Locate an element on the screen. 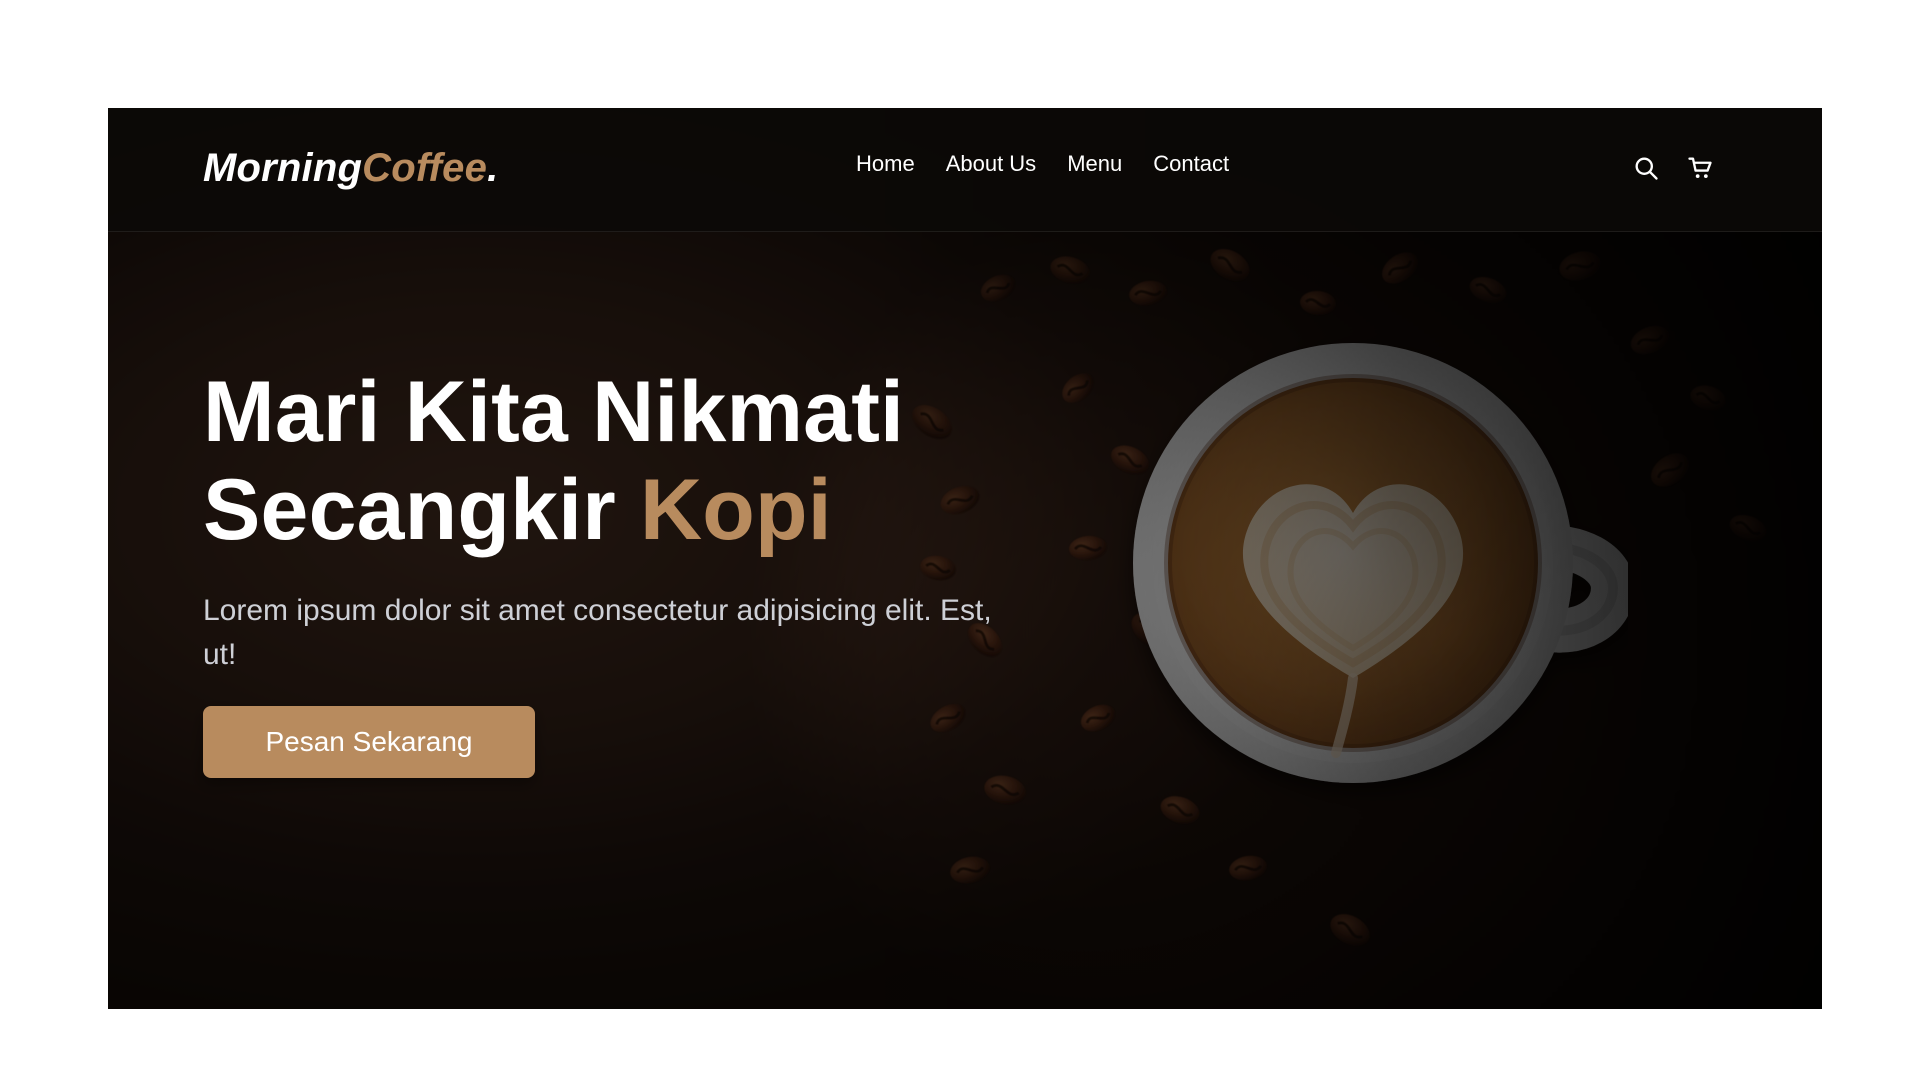 This screenshot has width=1920, height=1080. hero-title-line-1: Mari Kita Nikmati is located at coordinates (554, 412).